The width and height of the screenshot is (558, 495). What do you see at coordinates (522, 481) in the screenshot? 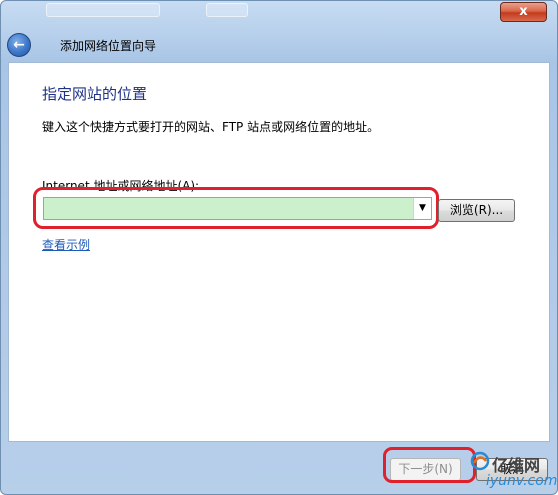
I see `watermark-bottom-text: iyunv.com` at bounding box center [522, 481].